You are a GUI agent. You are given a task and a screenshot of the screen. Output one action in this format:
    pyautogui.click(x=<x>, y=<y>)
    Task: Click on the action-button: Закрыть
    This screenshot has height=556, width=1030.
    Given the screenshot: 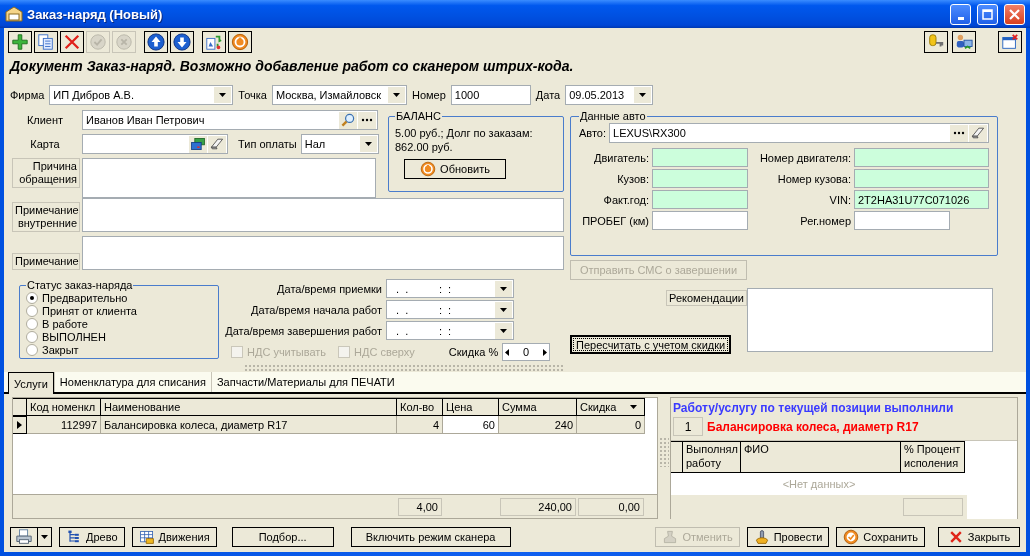 What is the action you would take?
    pyautogui.click(x=979, y=537)
    